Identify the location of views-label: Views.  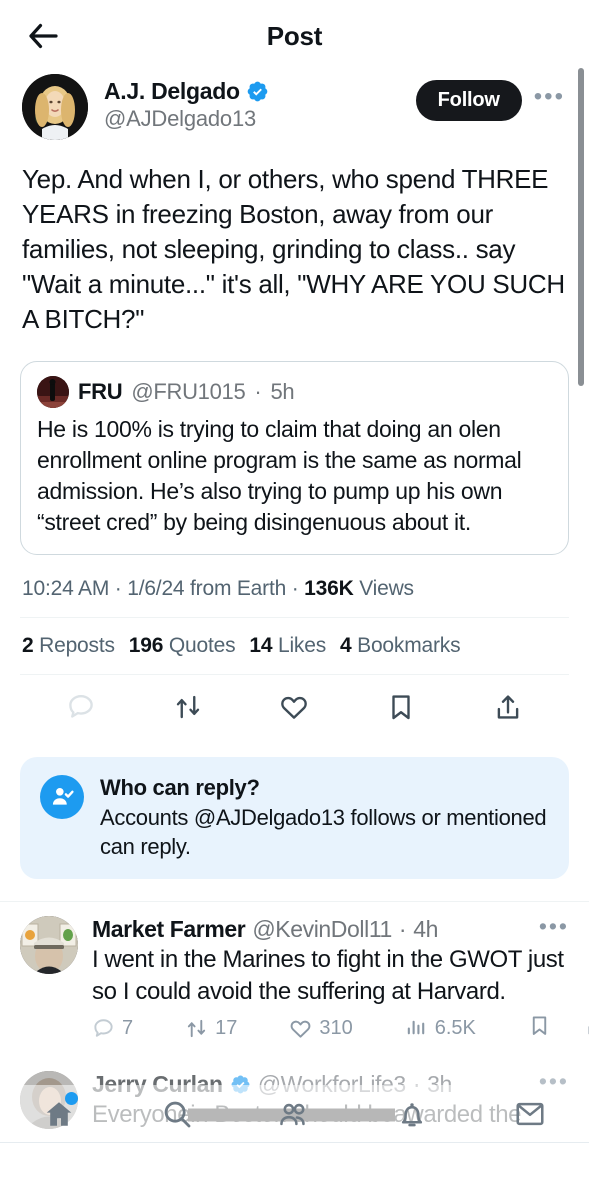
(386, 588).